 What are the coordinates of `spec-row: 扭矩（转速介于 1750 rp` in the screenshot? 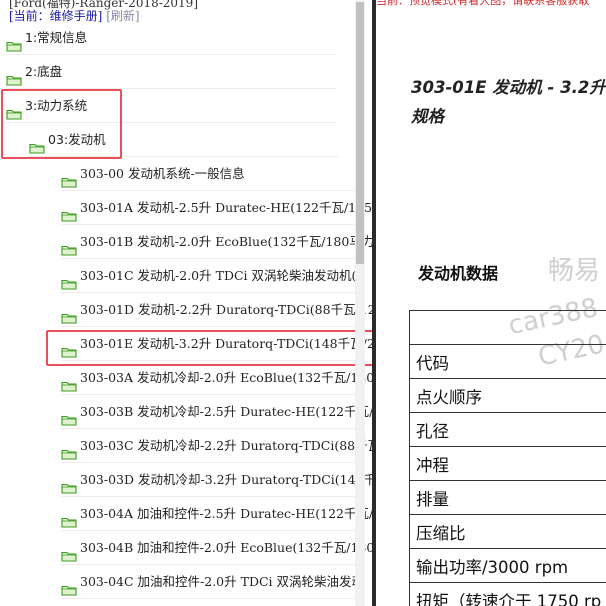 It's located at (507, 594).